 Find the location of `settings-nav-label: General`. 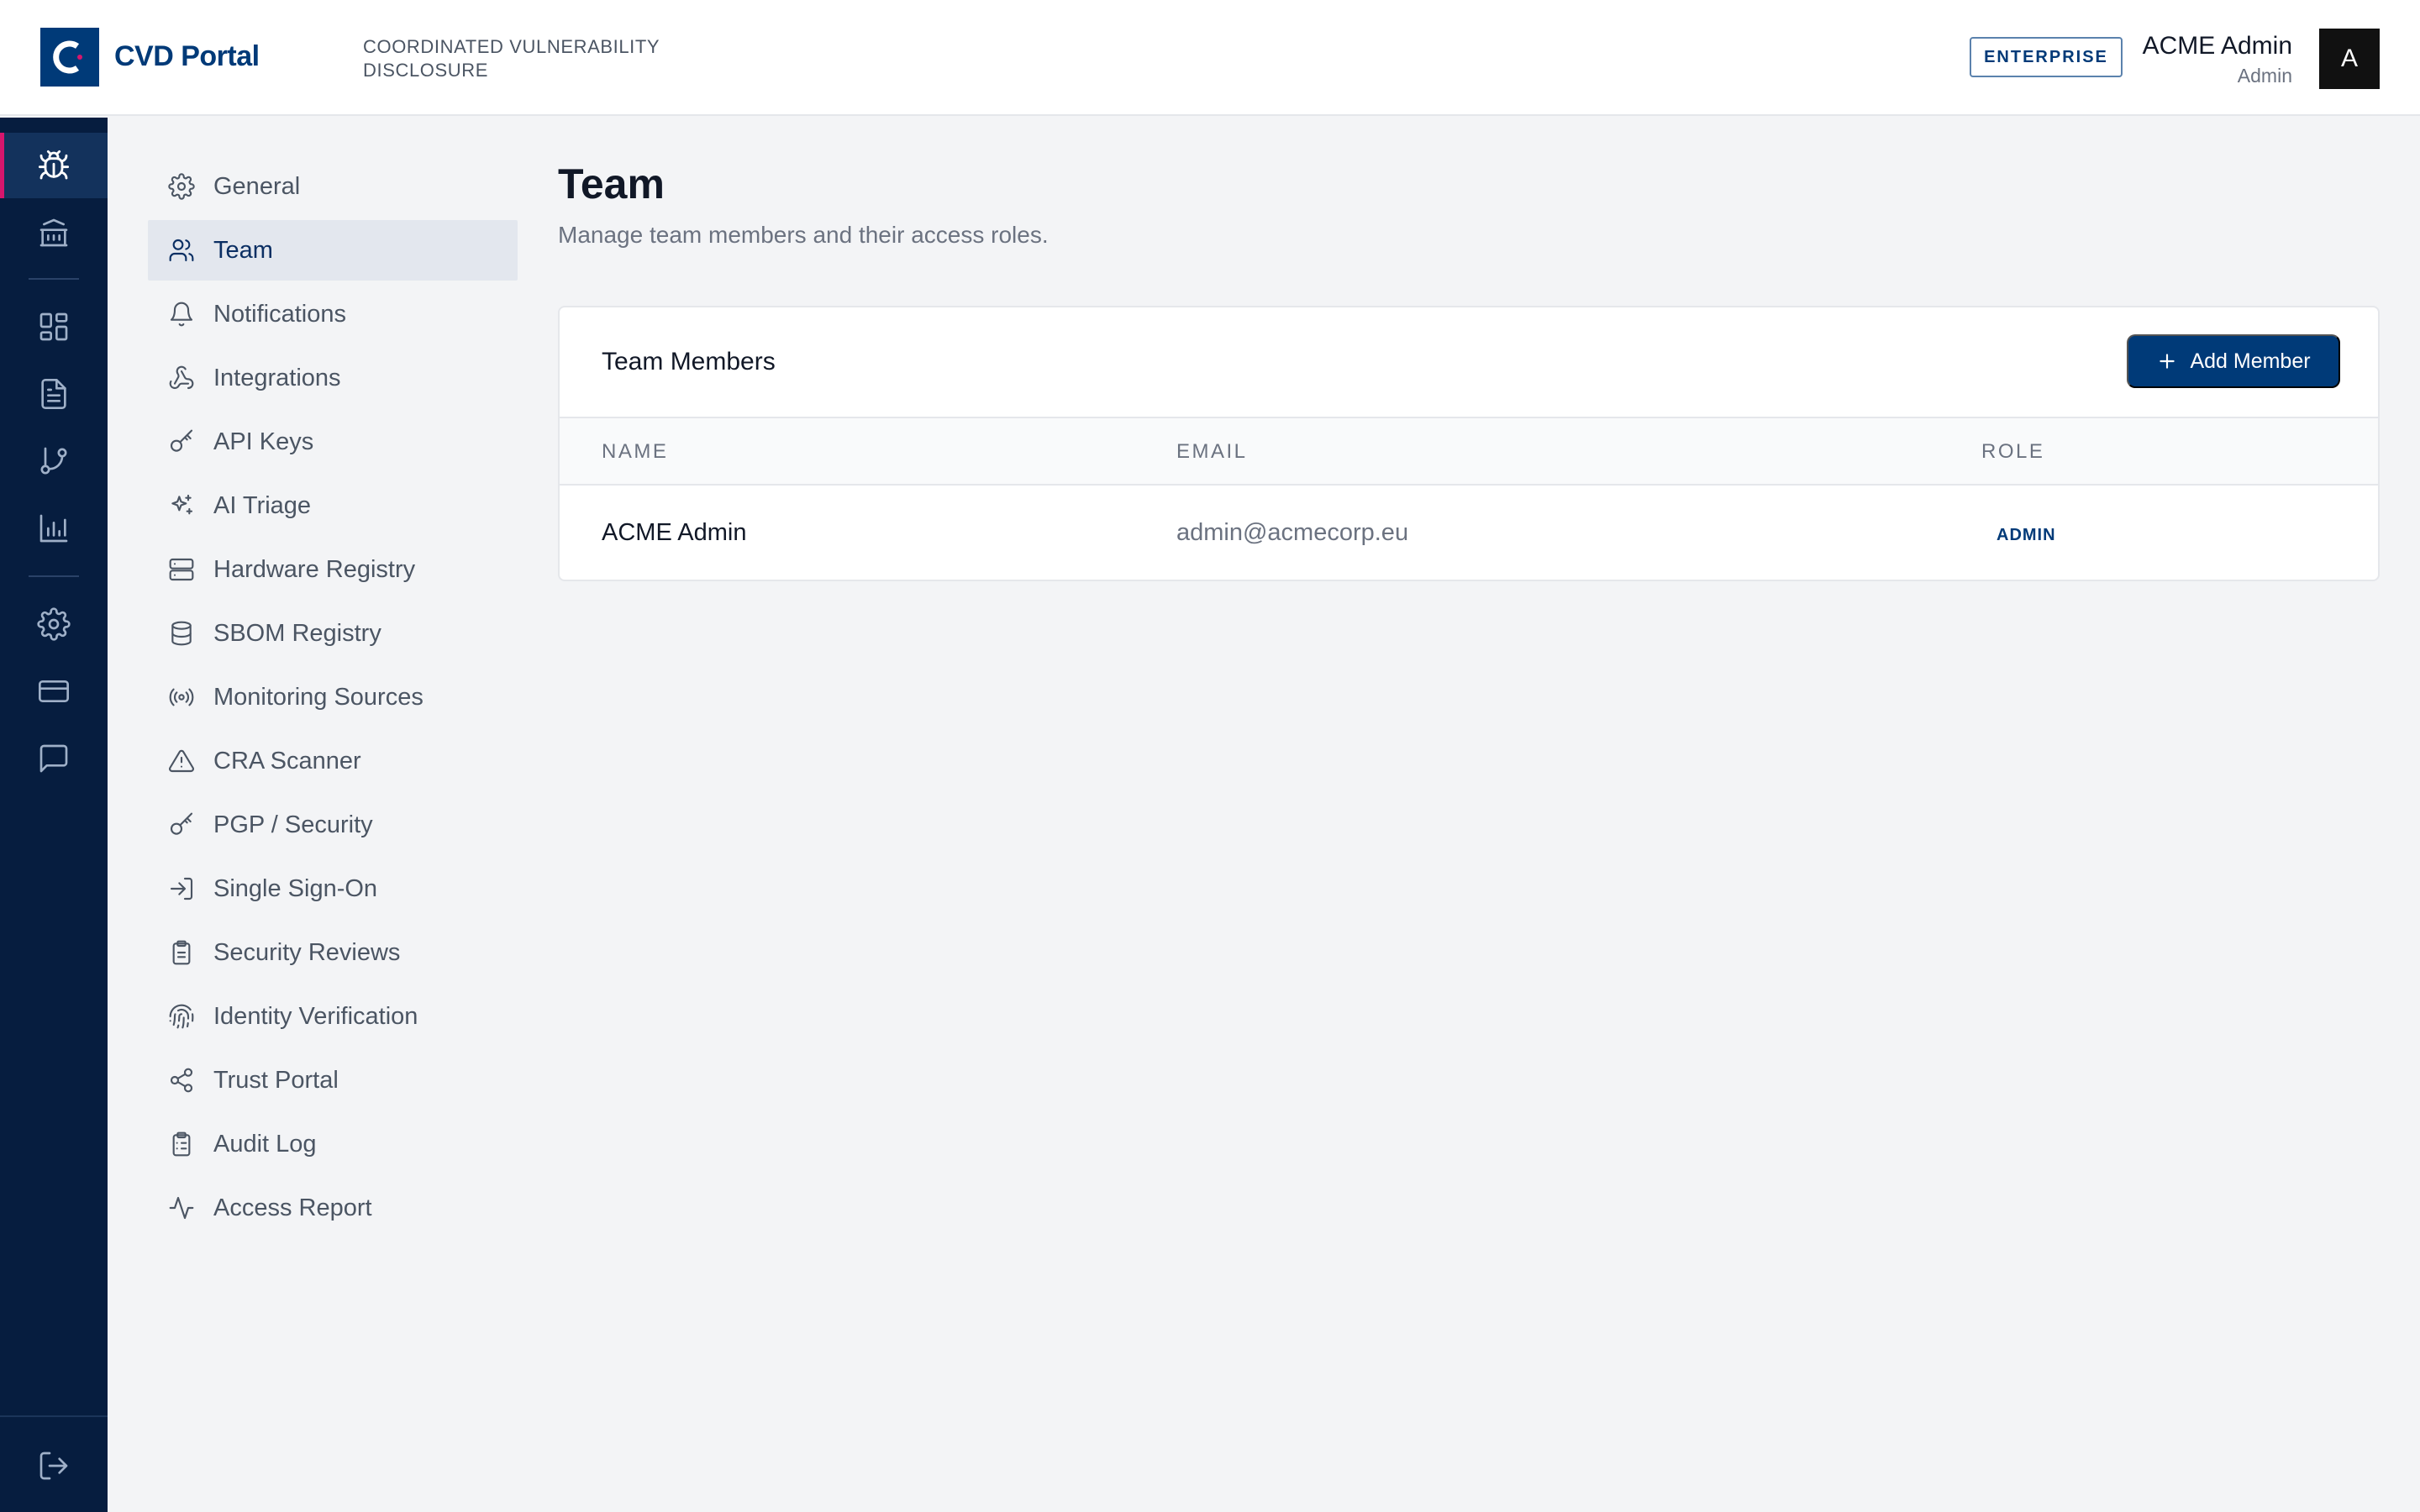

settings-nav-label: General is located at coordinates (257, 186).